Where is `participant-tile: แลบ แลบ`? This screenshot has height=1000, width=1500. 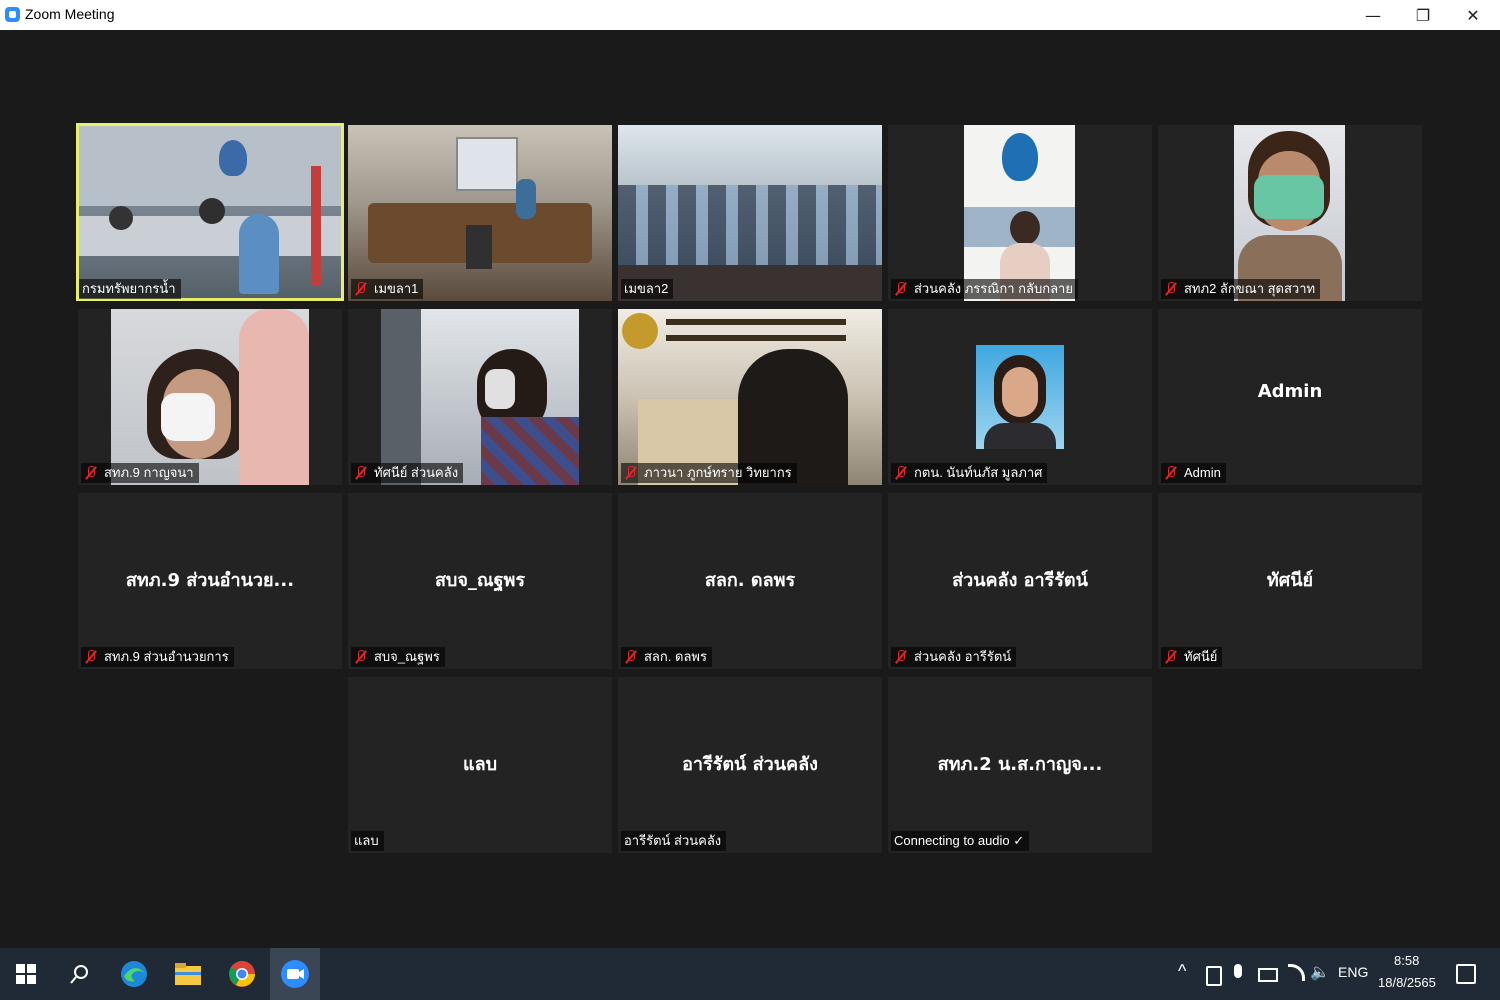
participant-tile: แลบ แลบ is located at coordinates (480, 765).